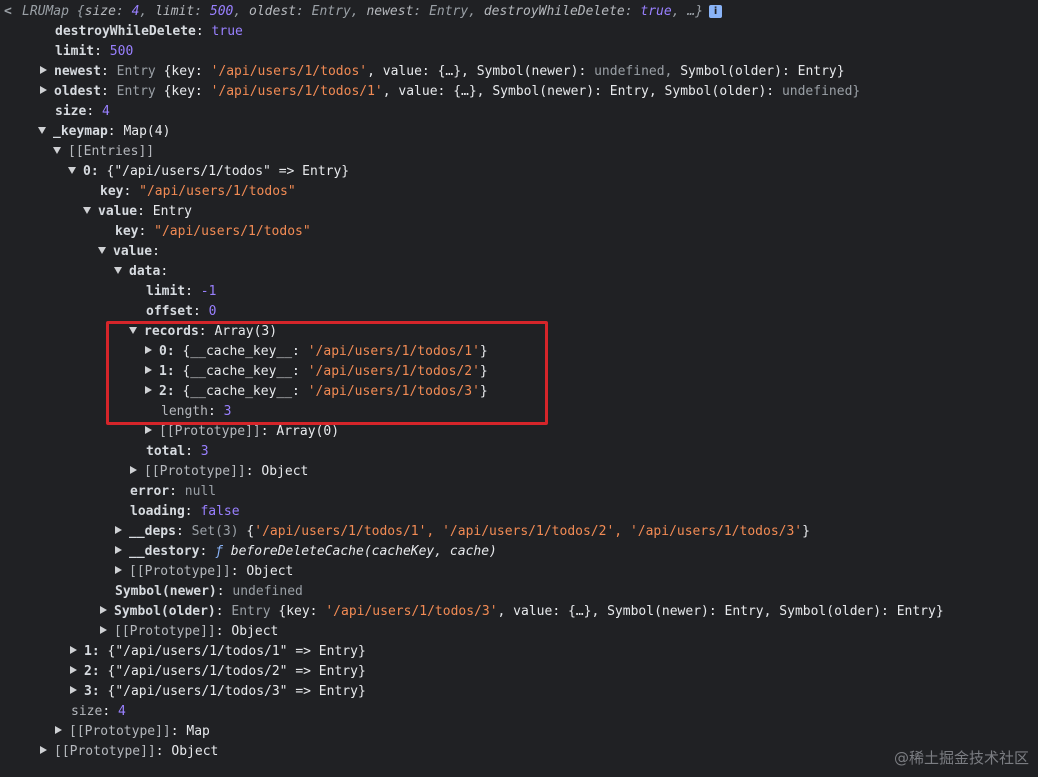  Describe the element at coordinates (181, 311) in the screenshot. I see `data-offset: offset: 0` at that location.